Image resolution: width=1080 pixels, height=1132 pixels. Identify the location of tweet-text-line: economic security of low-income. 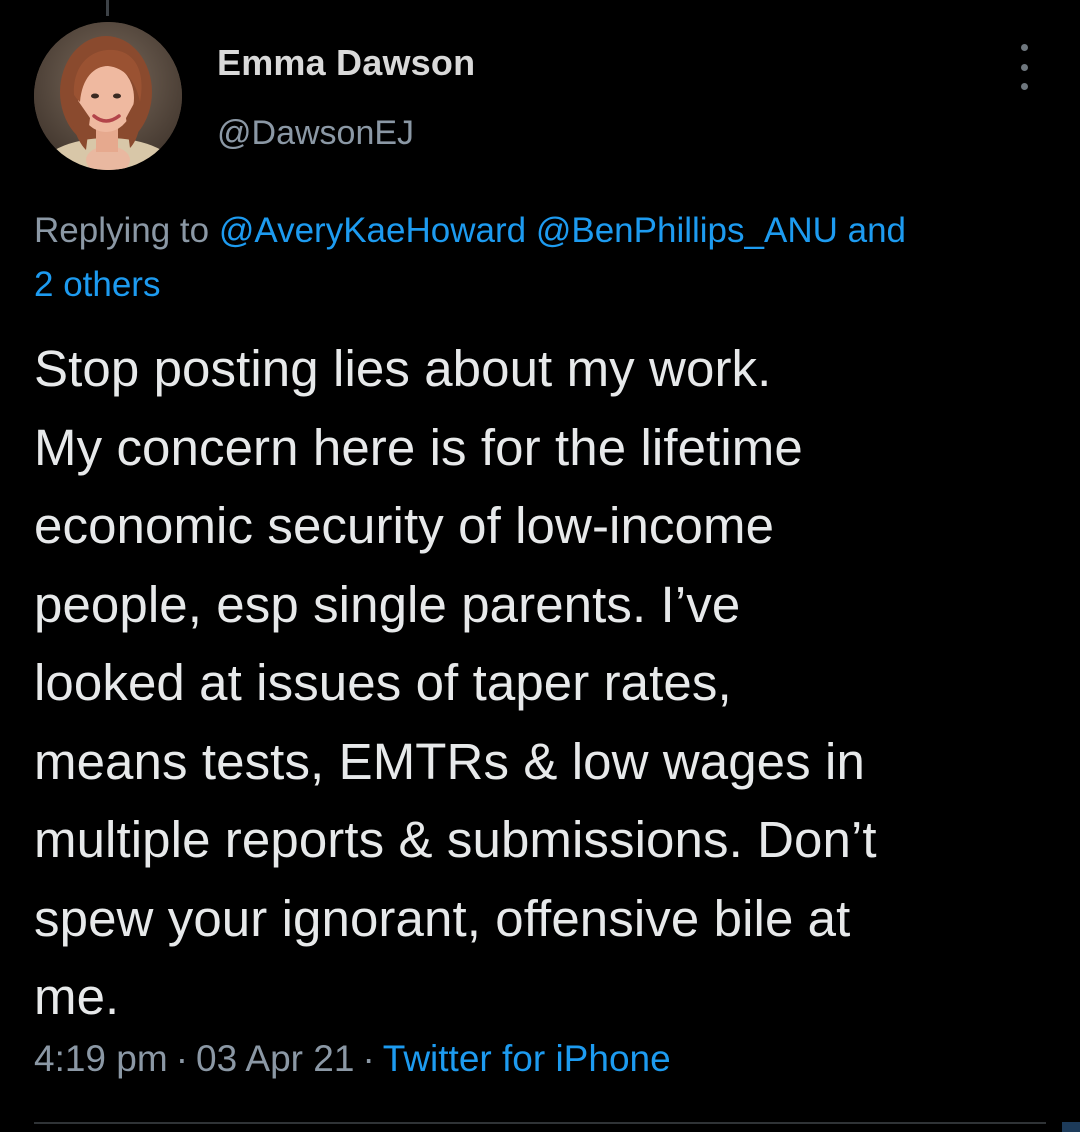
(404, 525).